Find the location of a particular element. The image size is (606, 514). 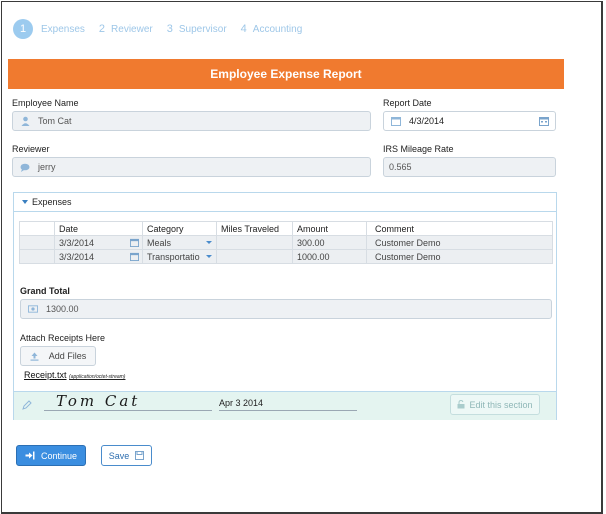

grand-total-value: 1300.00 is located at coordinates (62, 309).